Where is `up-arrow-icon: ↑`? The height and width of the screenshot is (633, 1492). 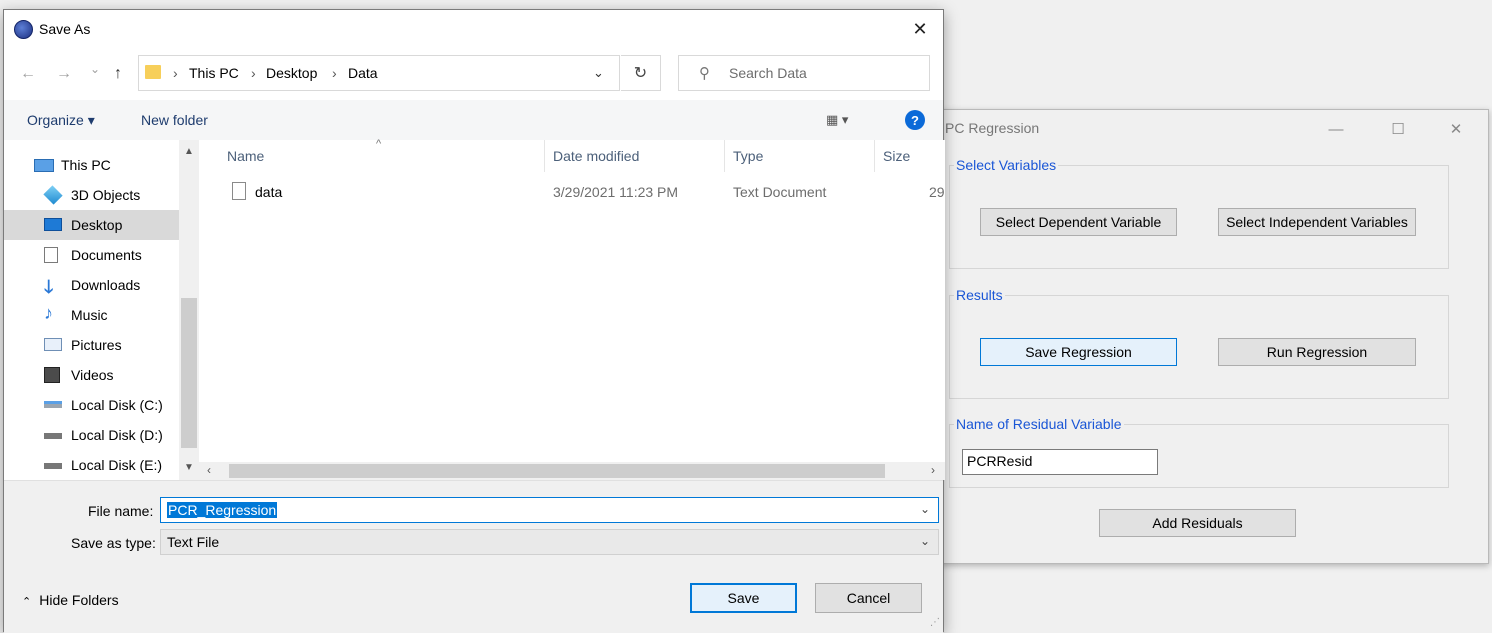
up-arrow-icon: ↑ is located at coordinates (118, 74).